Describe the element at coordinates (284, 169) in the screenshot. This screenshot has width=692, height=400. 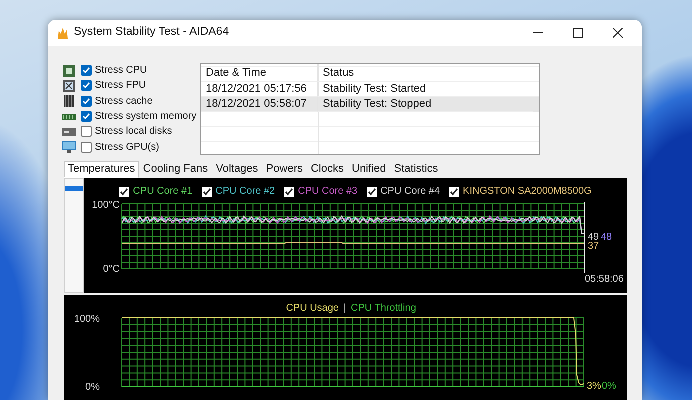
I see `tab: Powers` at that location.